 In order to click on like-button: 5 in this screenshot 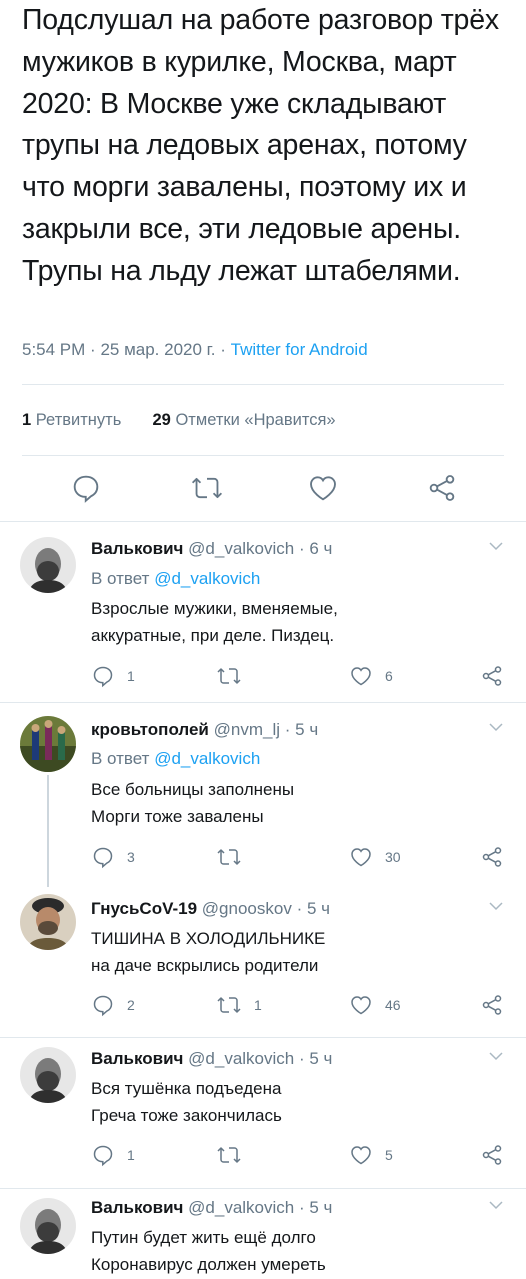, I will do `click(371, 1155)`.